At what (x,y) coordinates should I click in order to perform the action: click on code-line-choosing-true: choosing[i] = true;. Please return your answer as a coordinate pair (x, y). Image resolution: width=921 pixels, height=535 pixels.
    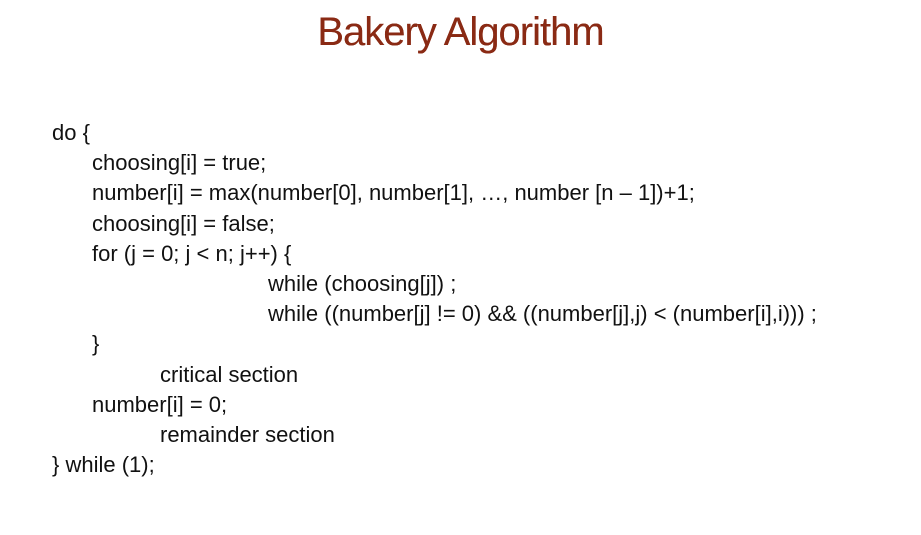
    Looking at the image, I should click on (179, 163).